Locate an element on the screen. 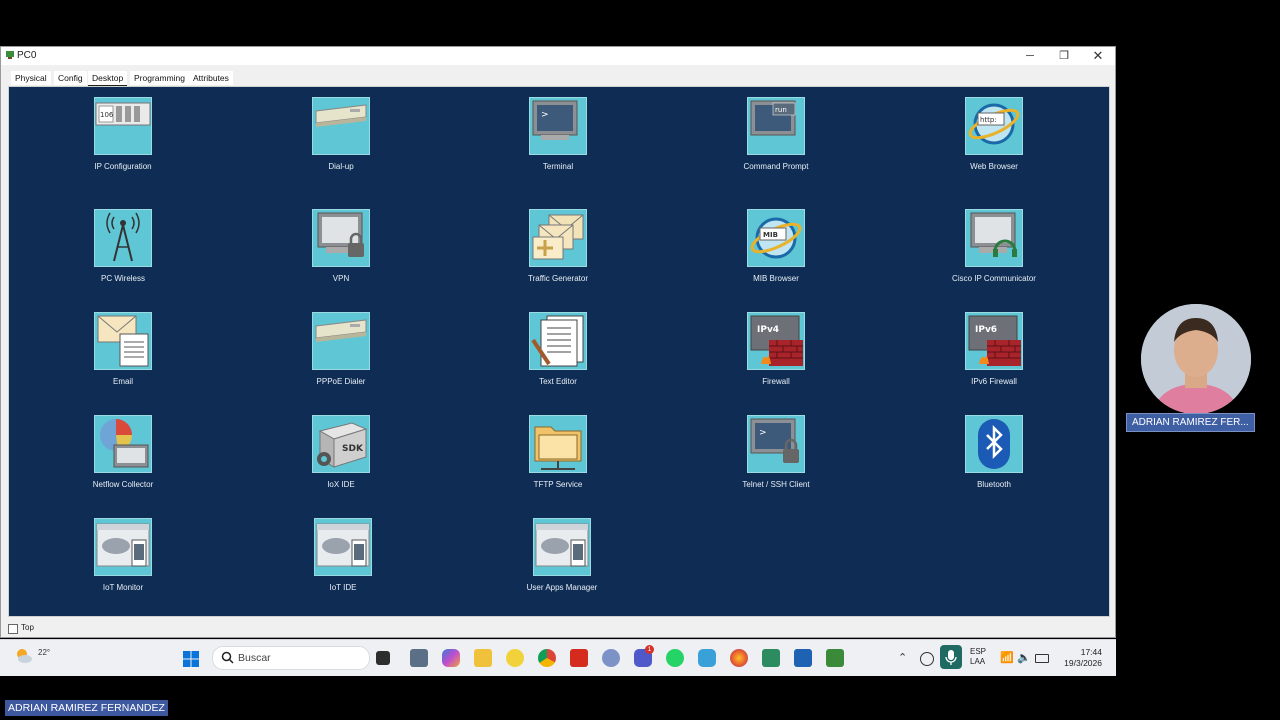 The height and width of the screenshot is (720, 1280). app-tftp-service: TFTP Service is located at coordinates (558, 452).